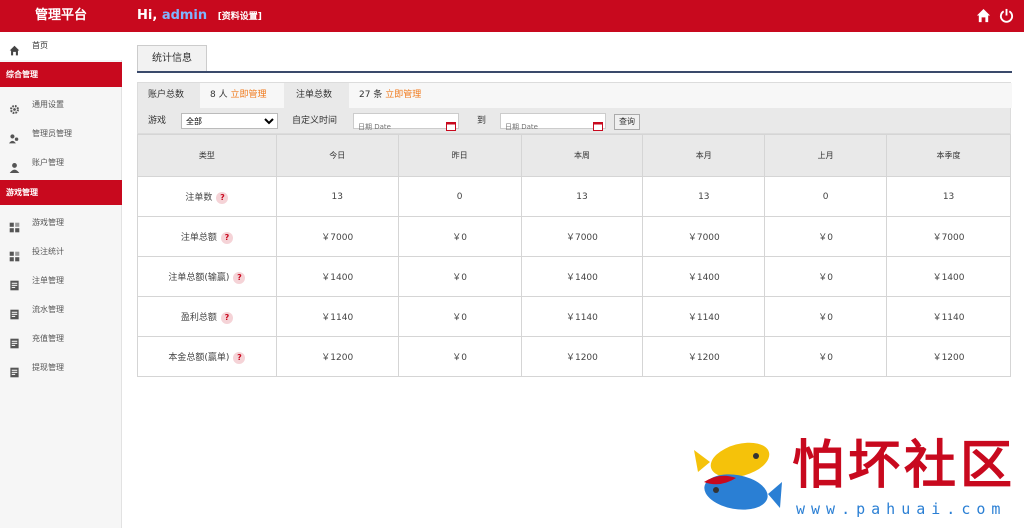 Image resolution: width=1024 pixels, height=528 pixels. Describe the element at coordinates (826, 155) in the screenshot. I see `column-header: 上月` at that location.